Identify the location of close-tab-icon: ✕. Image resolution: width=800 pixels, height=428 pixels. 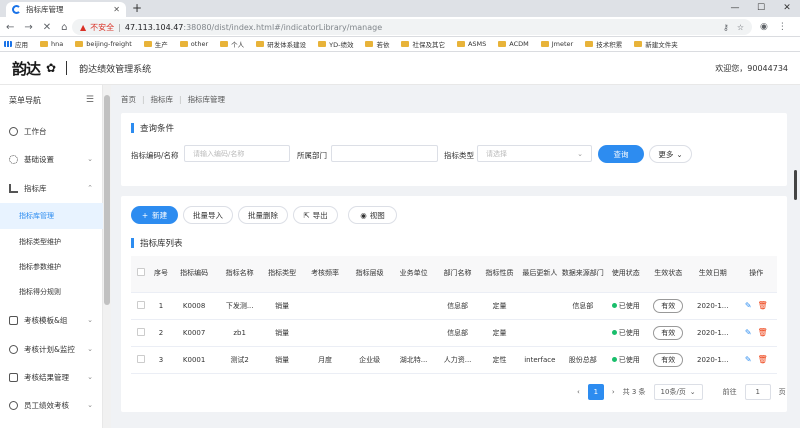
(116, 9).